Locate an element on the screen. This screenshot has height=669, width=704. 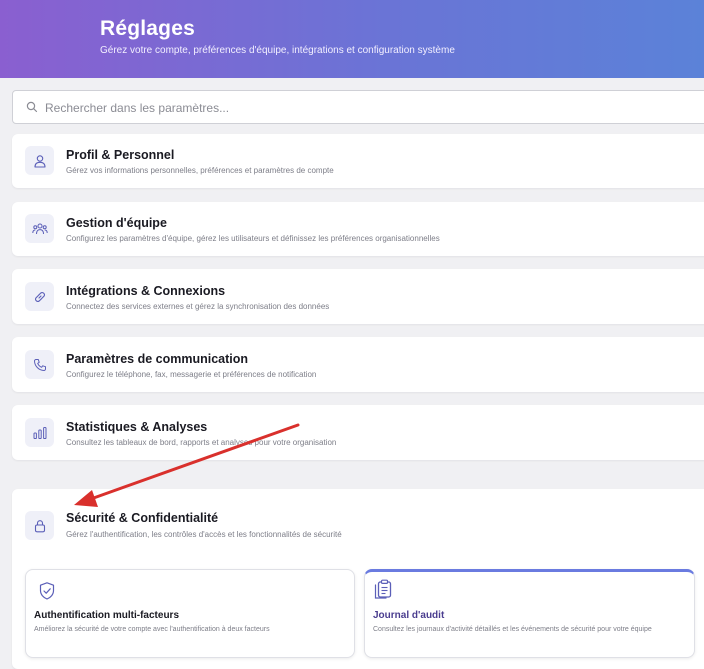
card-title: Intégrations & Connexions is located at coordinates (146, 291).